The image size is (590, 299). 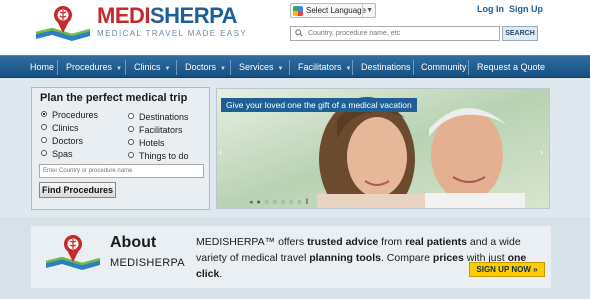 I want to click on slide-dots: ◂ ● ○ ○ ○ ○ ○ ‖, so click(x=279, y=202).